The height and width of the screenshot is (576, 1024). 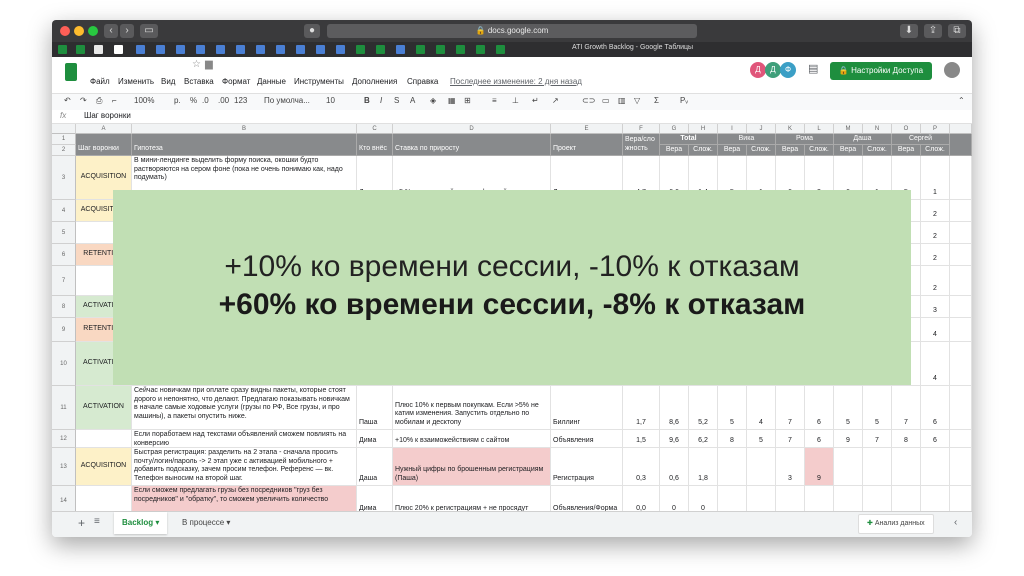 What do you see at coordinates (674, 408) in the screenshot?
I see `cell-g: 8,6` at bounding box center [674, 408].